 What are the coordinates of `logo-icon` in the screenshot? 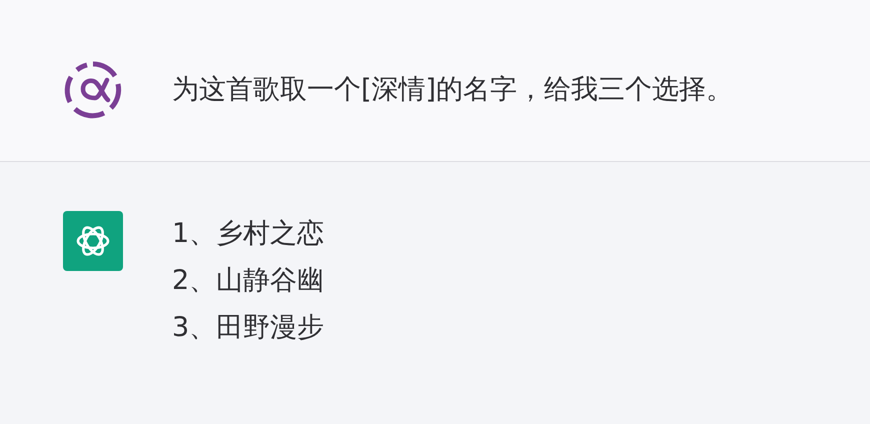 It's located at (93, 90).